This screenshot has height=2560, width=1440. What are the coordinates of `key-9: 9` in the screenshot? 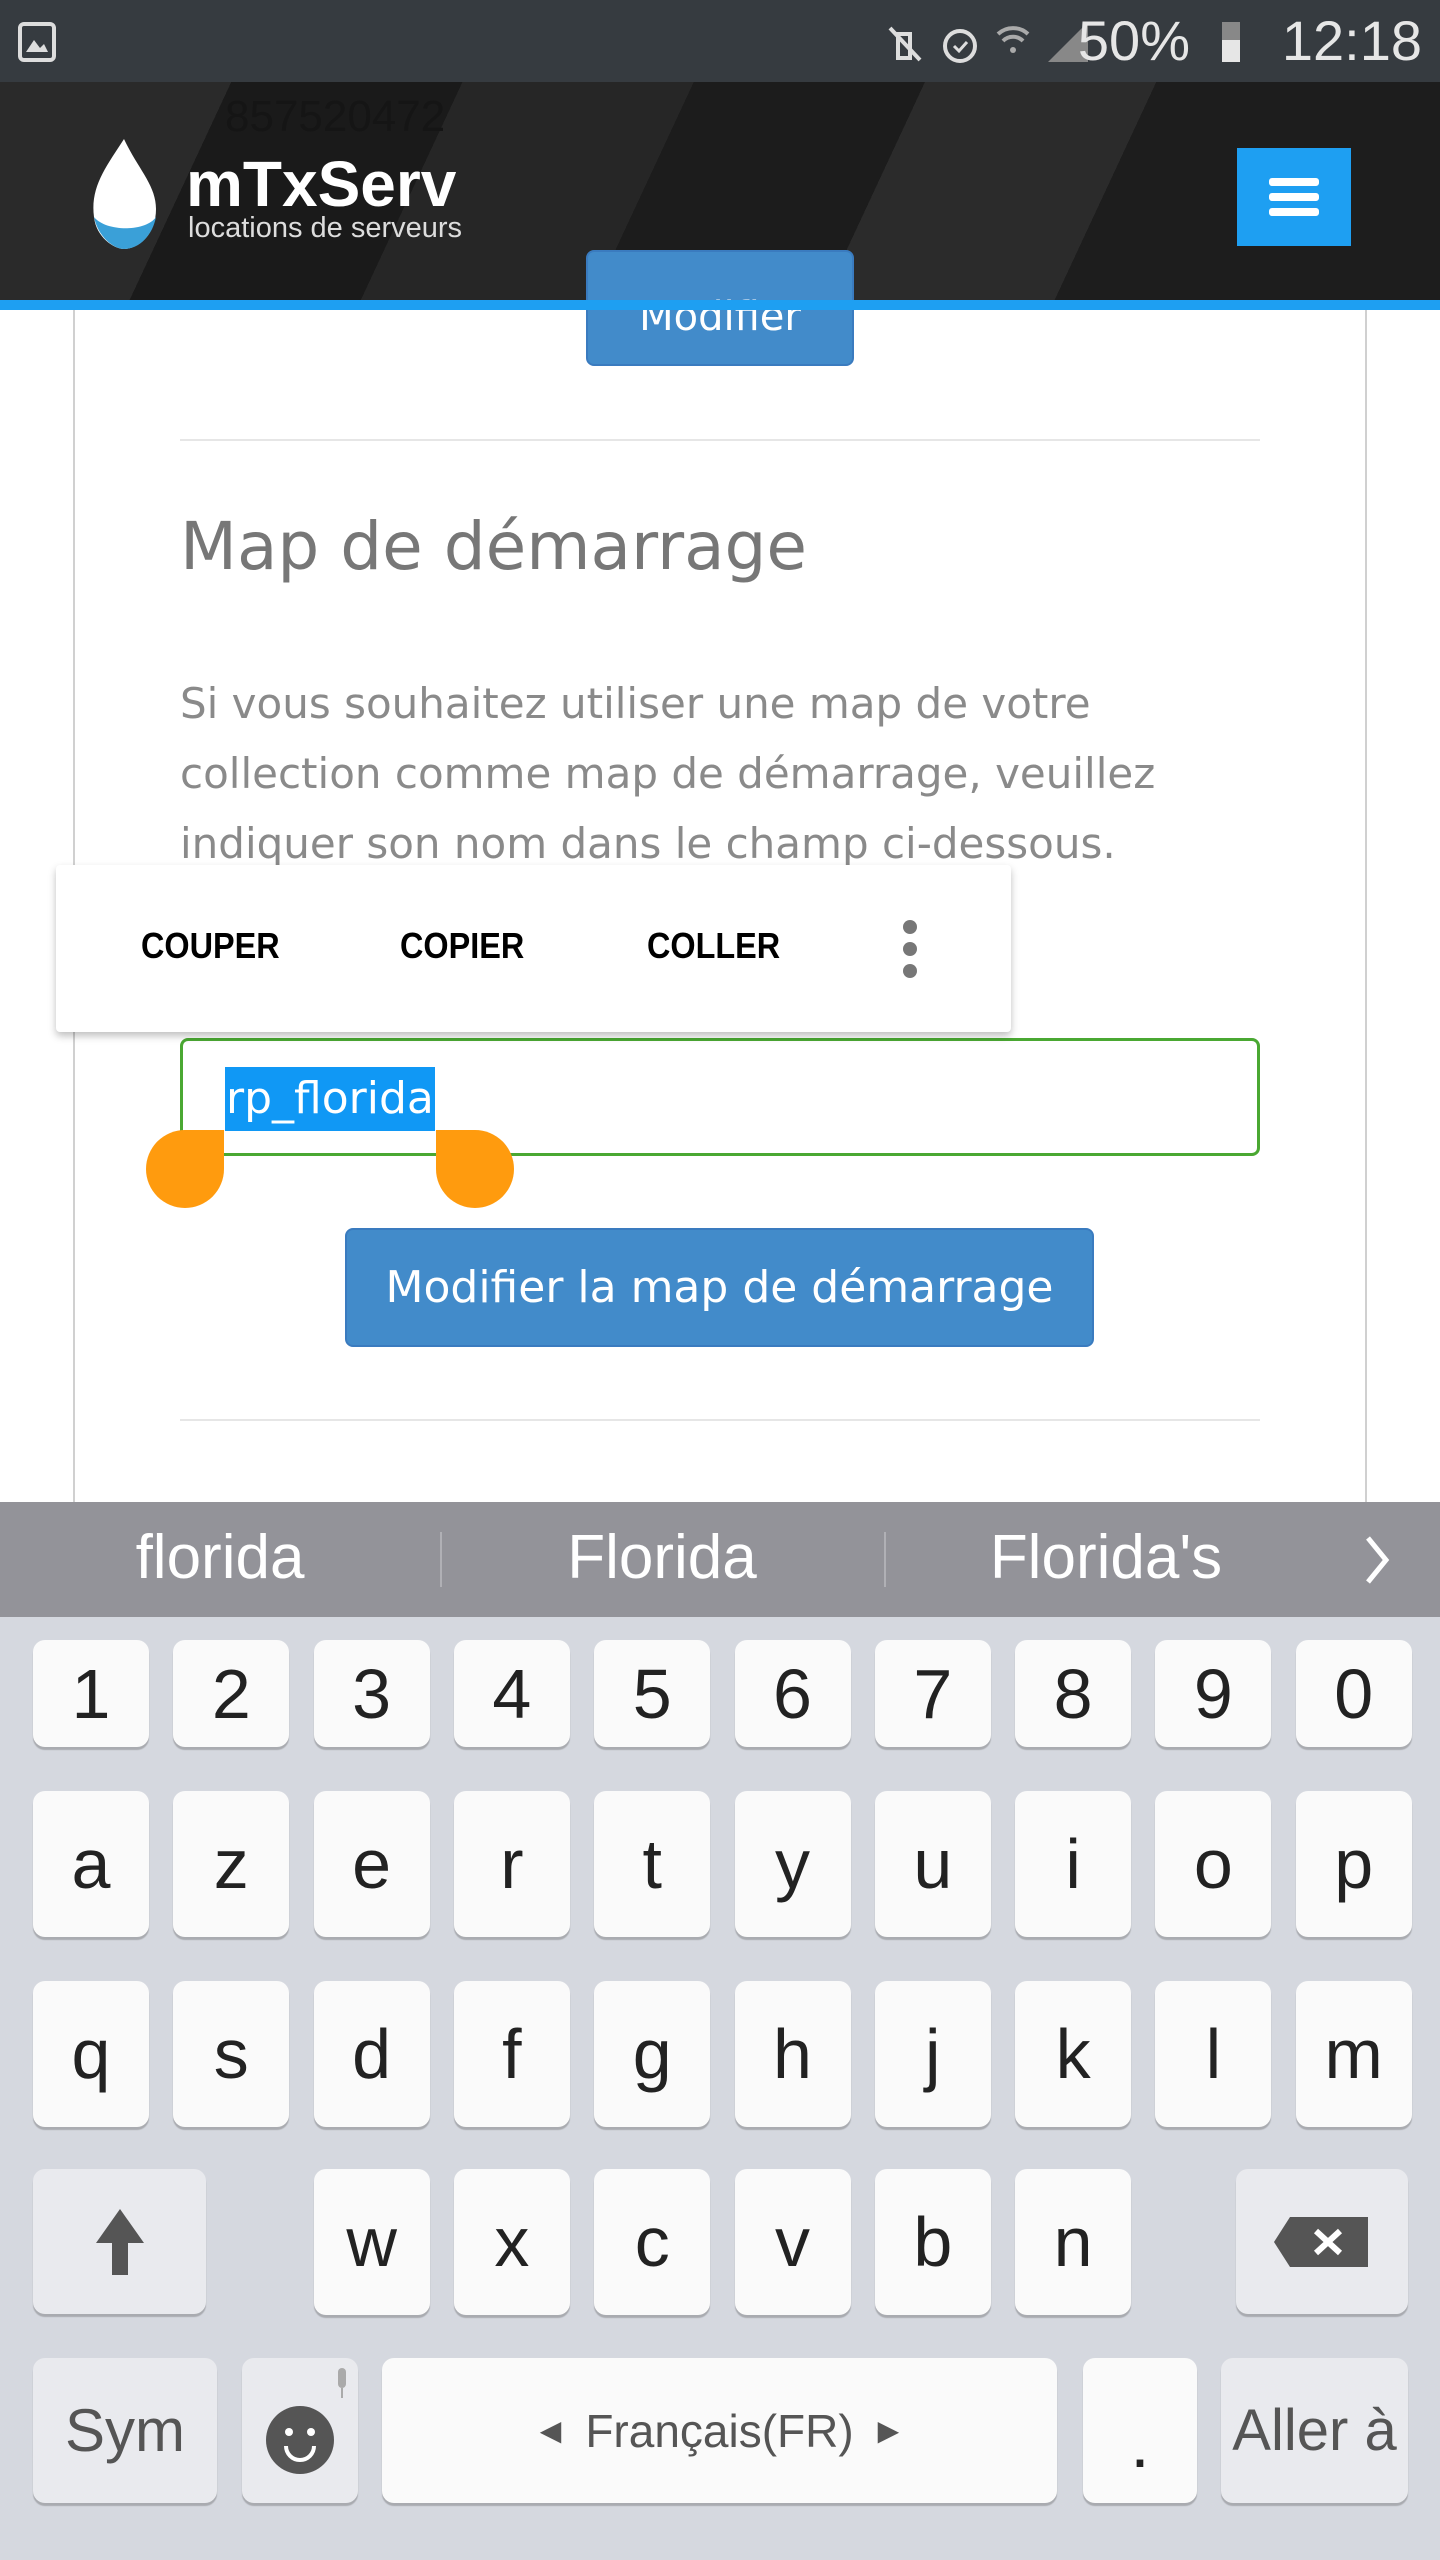 It's located at (1213, 1693).